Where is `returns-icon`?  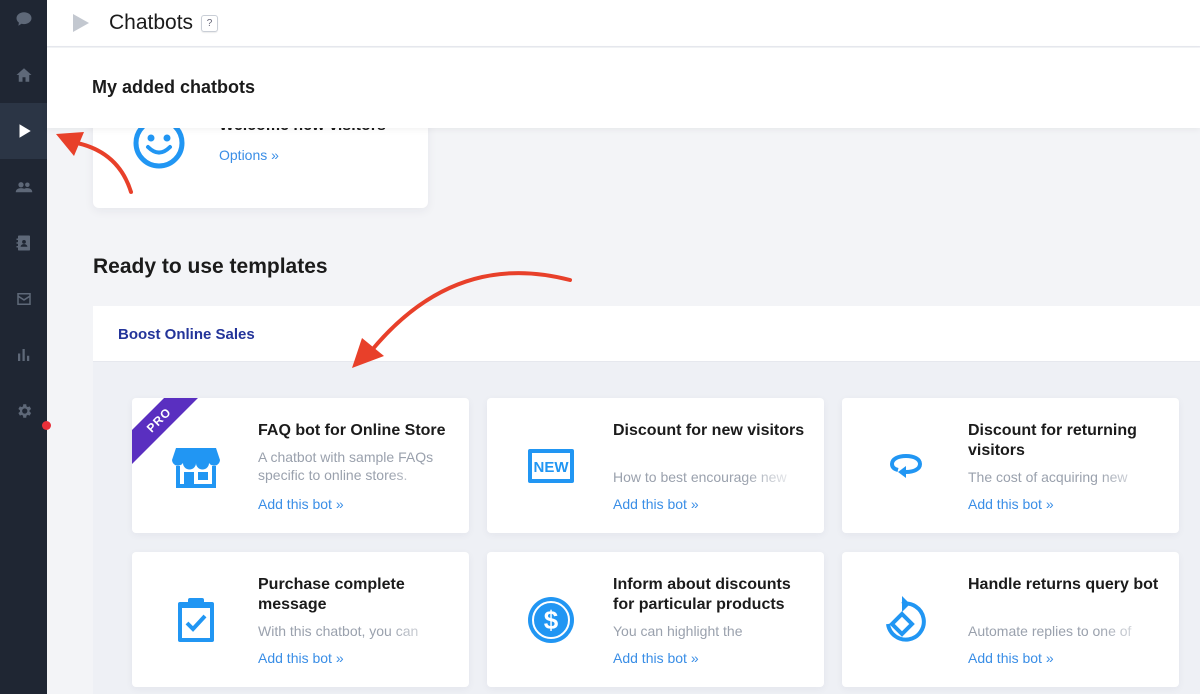
returns-icon is located at coordinates (906, 620).